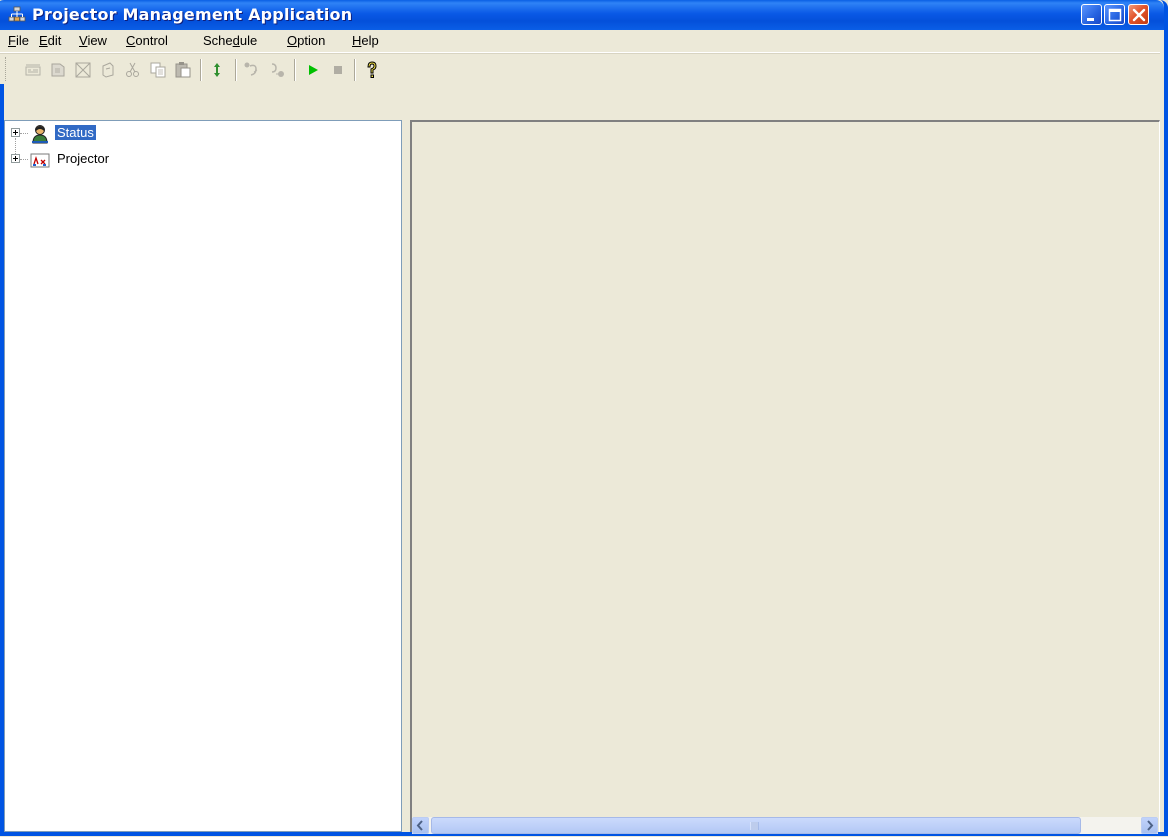  Describe the element at coordinates (93, 40) in the screenshot. I see `menu-view: View` at that location.